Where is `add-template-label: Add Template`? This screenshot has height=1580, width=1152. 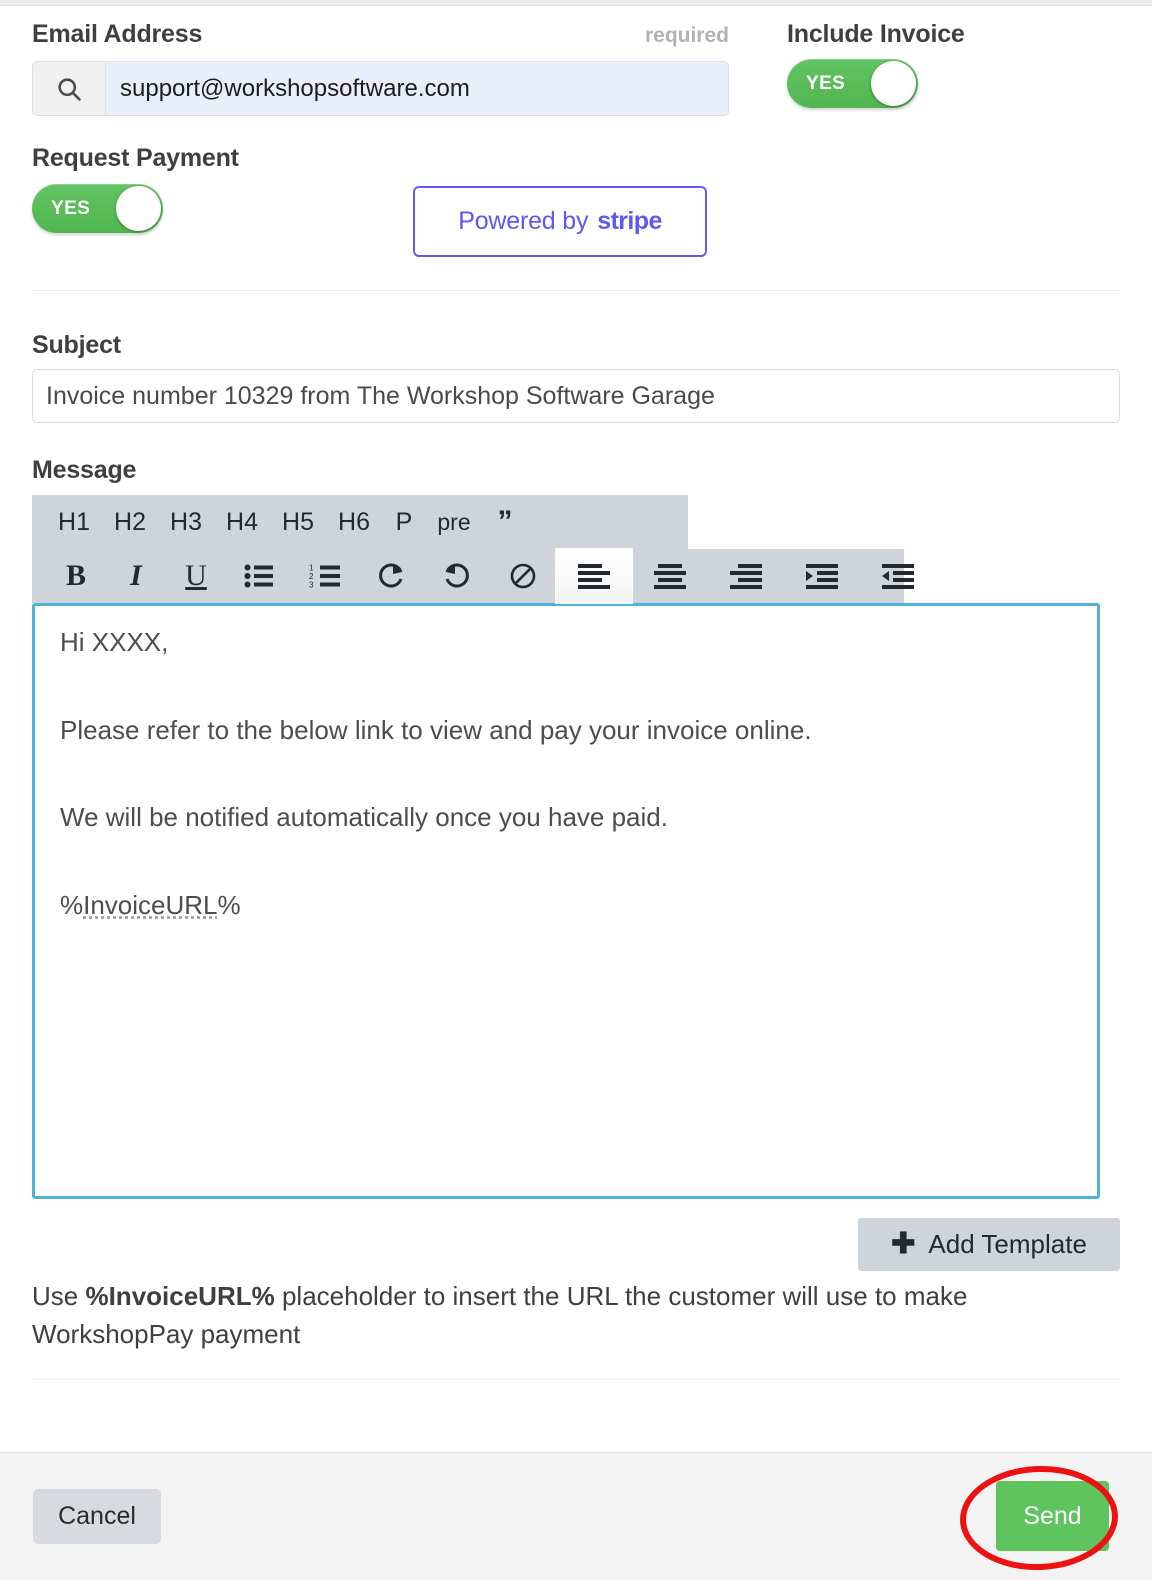
add-template-label: Add Template is located at coordinates (1007, 1244).